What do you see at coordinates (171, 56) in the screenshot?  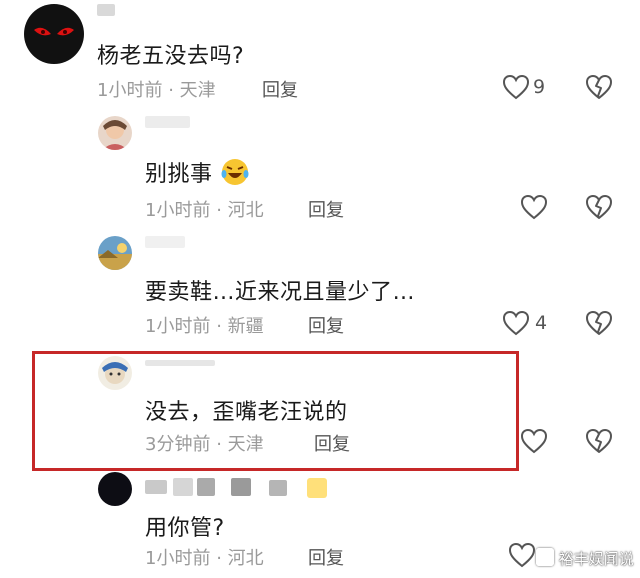 I see `comment-text: 杨老五没去吗?` at bounding box center [171, 56].